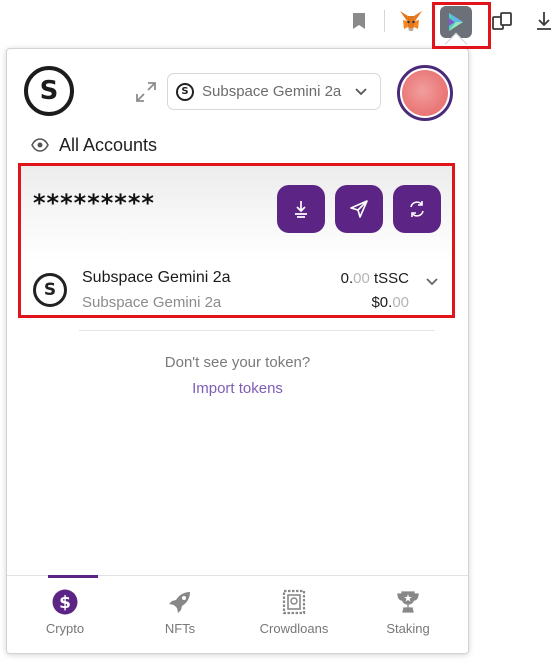 This screenshot has height=660, width=554. I want to click on divider, so click(257, 330).